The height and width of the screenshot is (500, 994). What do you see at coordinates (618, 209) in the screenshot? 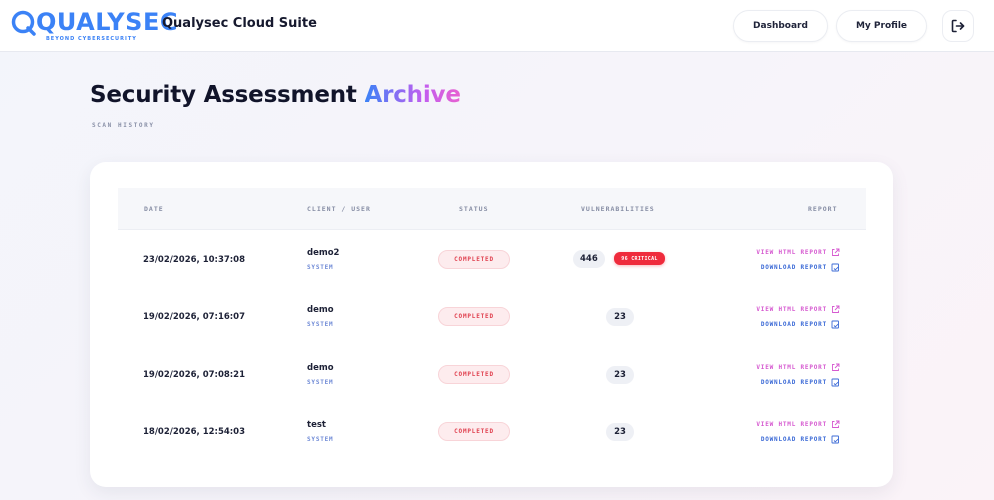
I see `column-header-vulnerabilities: VULNERABILITIES` at bounding box center [618, 209].